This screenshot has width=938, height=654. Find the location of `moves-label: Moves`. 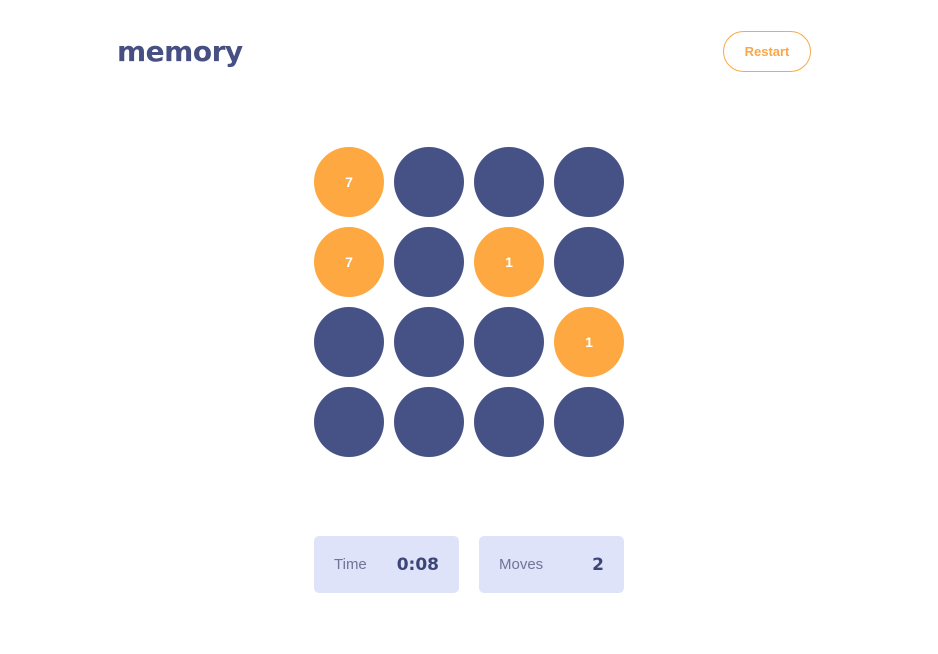

moves-label: Moves is located at coordinates (521, 564).